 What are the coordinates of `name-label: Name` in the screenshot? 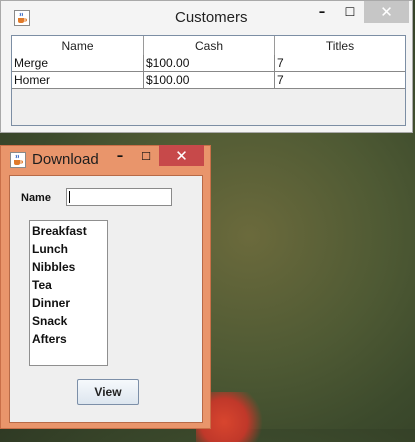 It's located at (36, 198).